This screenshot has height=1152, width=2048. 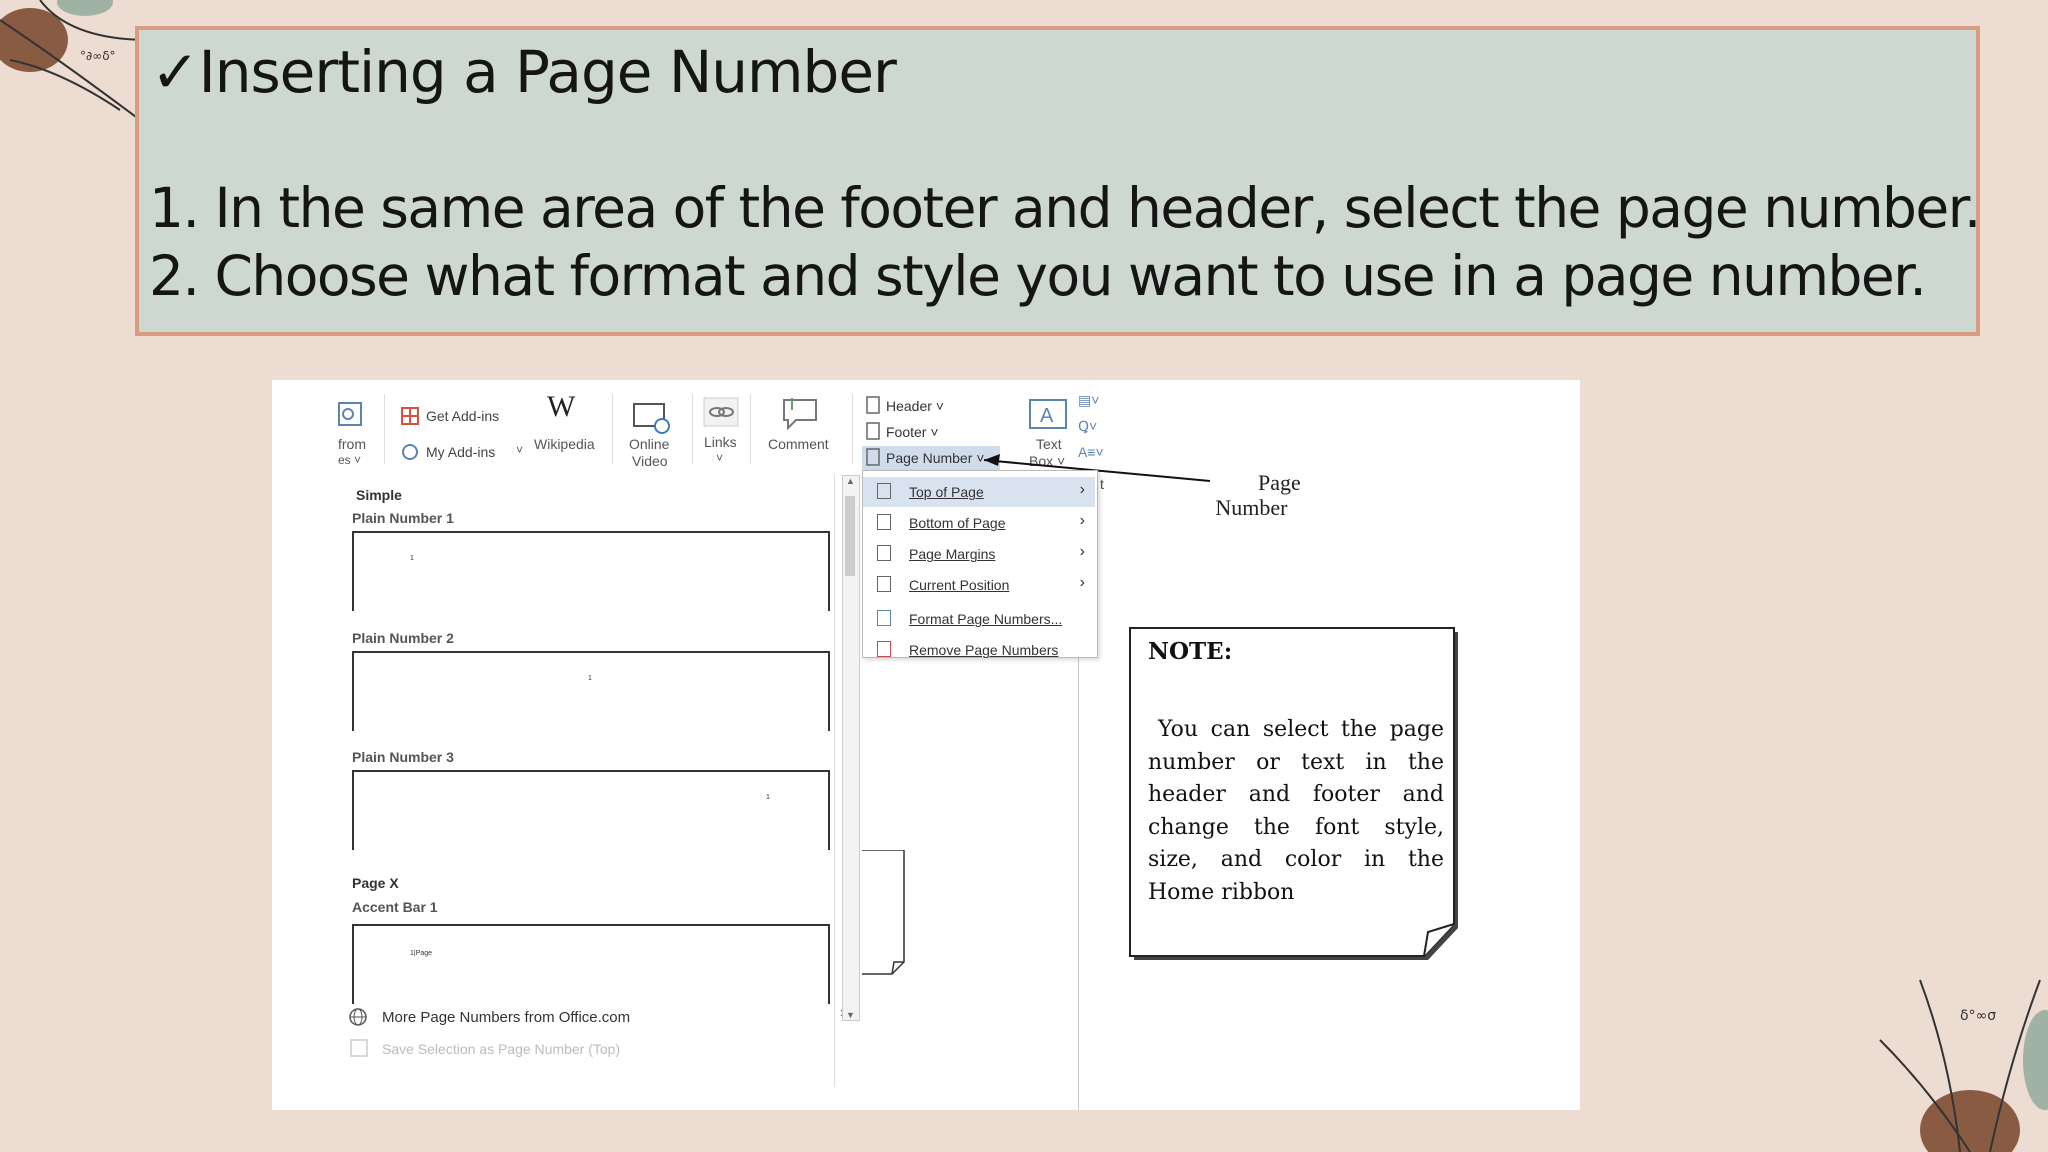 What do you see at coordinates (979, 650) in the screenshot?
I see `menu-item-remove-page-numbers: Remove Page Numbers` at bounding box center [979, 650].